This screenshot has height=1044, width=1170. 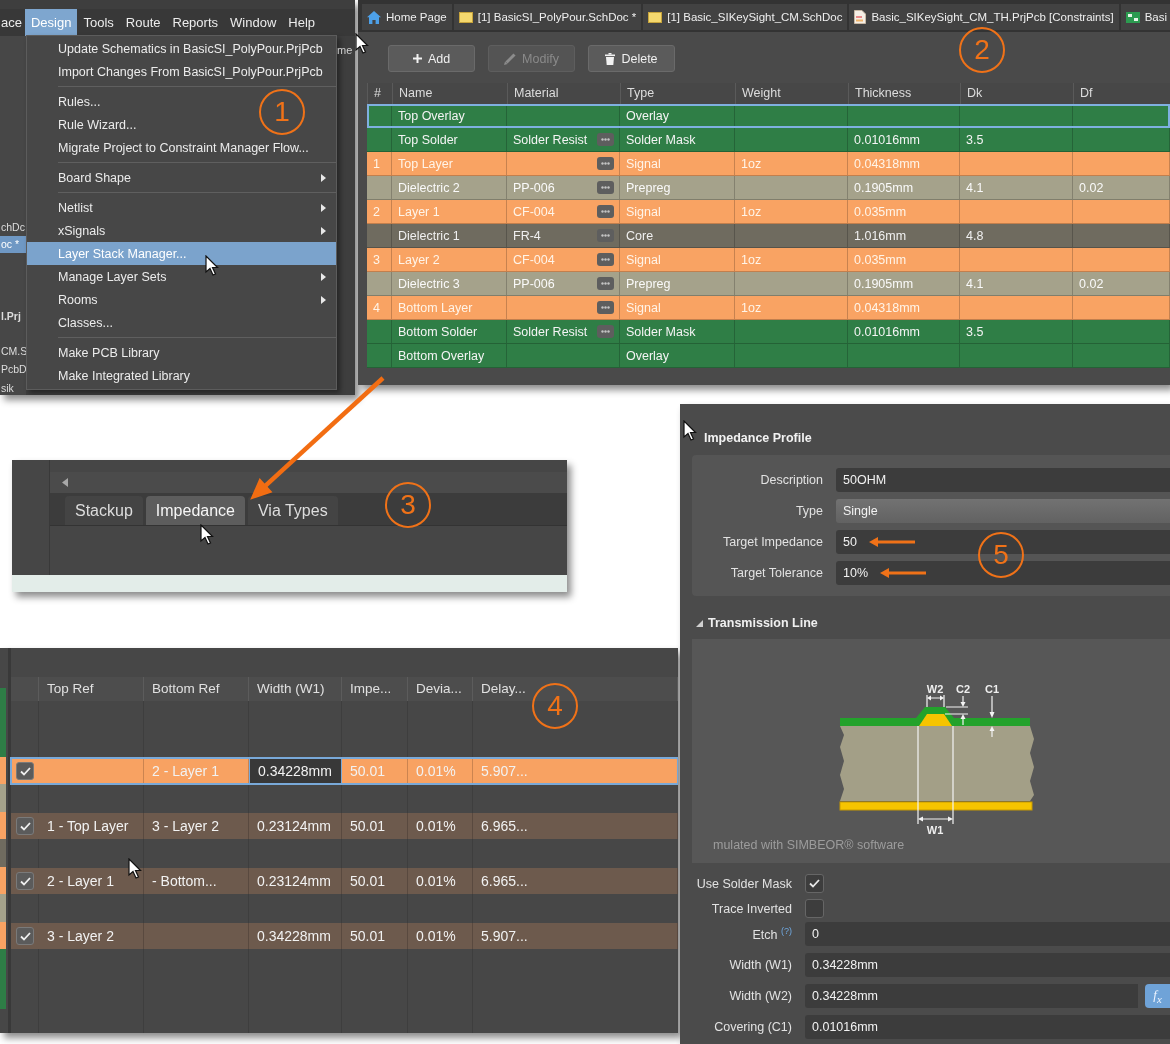 What do you see at coordinates (13, 369) in the screenshot?
I see `project-item: PcbD` at bounding box center [13, 369].